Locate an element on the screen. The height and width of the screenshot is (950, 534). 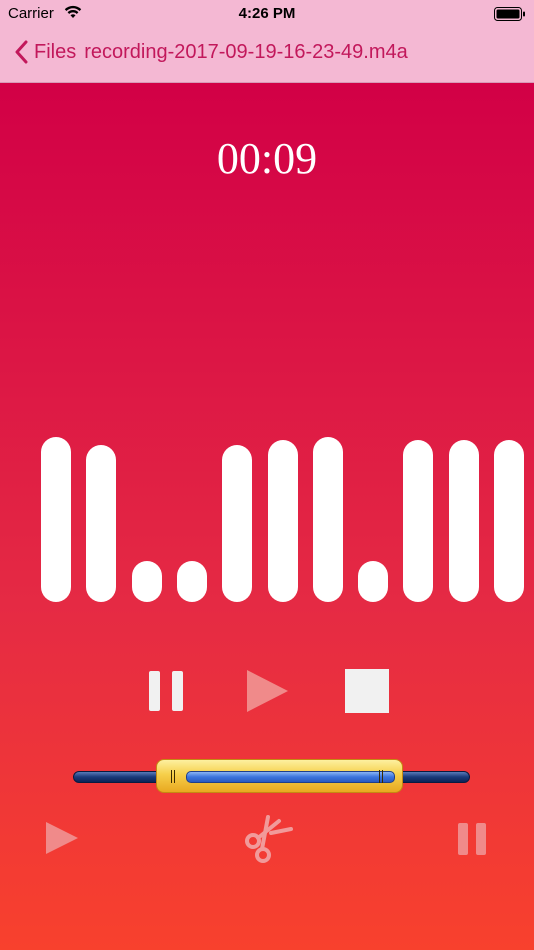
play-button is located at coordinates (267, 691).